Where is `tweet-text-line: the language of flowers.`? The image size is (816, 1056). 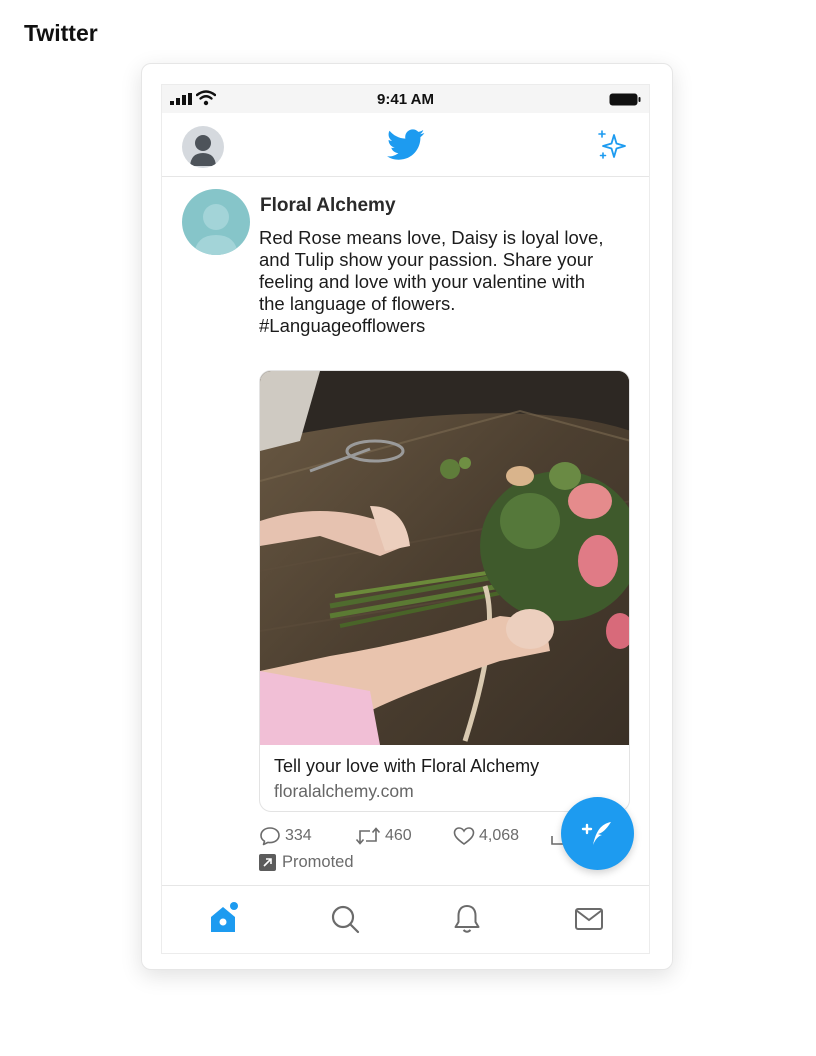
tweet-text-line: the language of flowers. is located at coordinates (357, 303).